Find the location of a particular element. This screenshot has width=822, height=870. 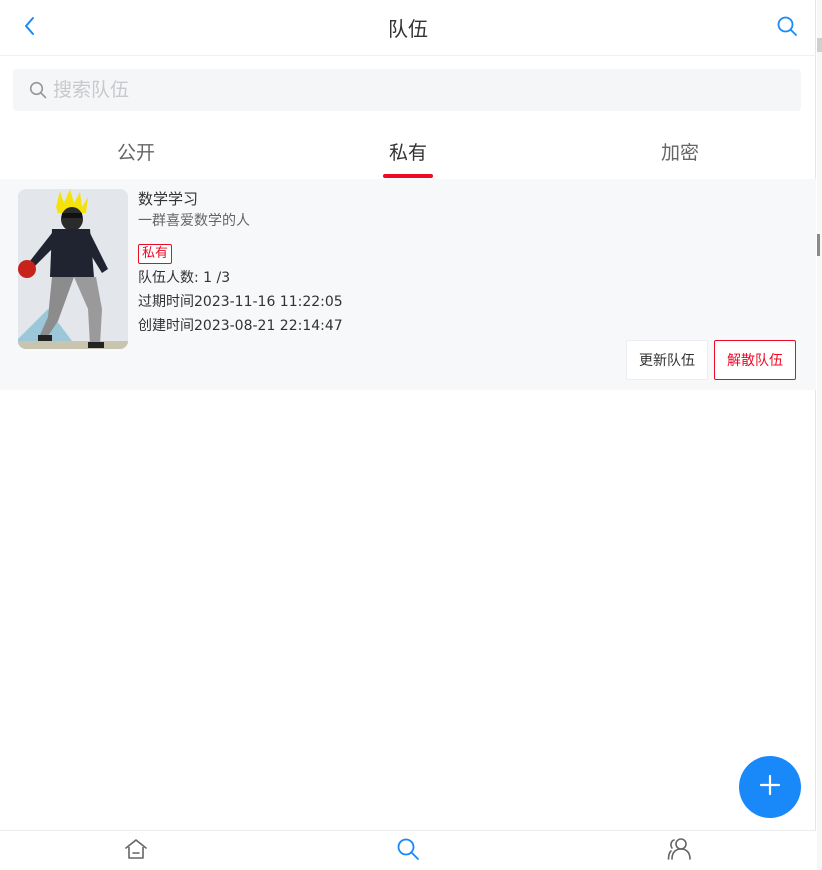

team-expire-time: 过期时间2023-11-16 11:22:05 is located at coordinates (240, 302).